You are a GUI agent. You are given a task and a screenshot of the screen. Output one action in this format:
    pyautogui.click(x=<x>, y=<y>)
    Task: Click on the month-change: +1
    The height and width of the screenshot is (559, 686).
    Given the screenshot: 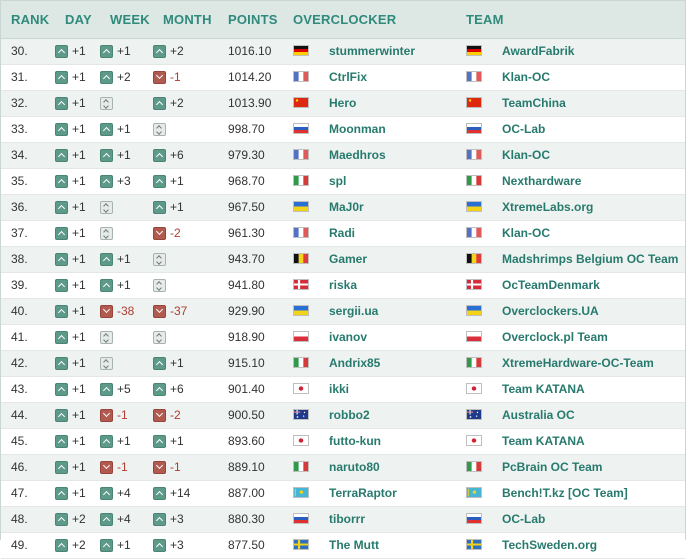 What is the action you would take?
    pyautogui.click(x=168, y=363)
    